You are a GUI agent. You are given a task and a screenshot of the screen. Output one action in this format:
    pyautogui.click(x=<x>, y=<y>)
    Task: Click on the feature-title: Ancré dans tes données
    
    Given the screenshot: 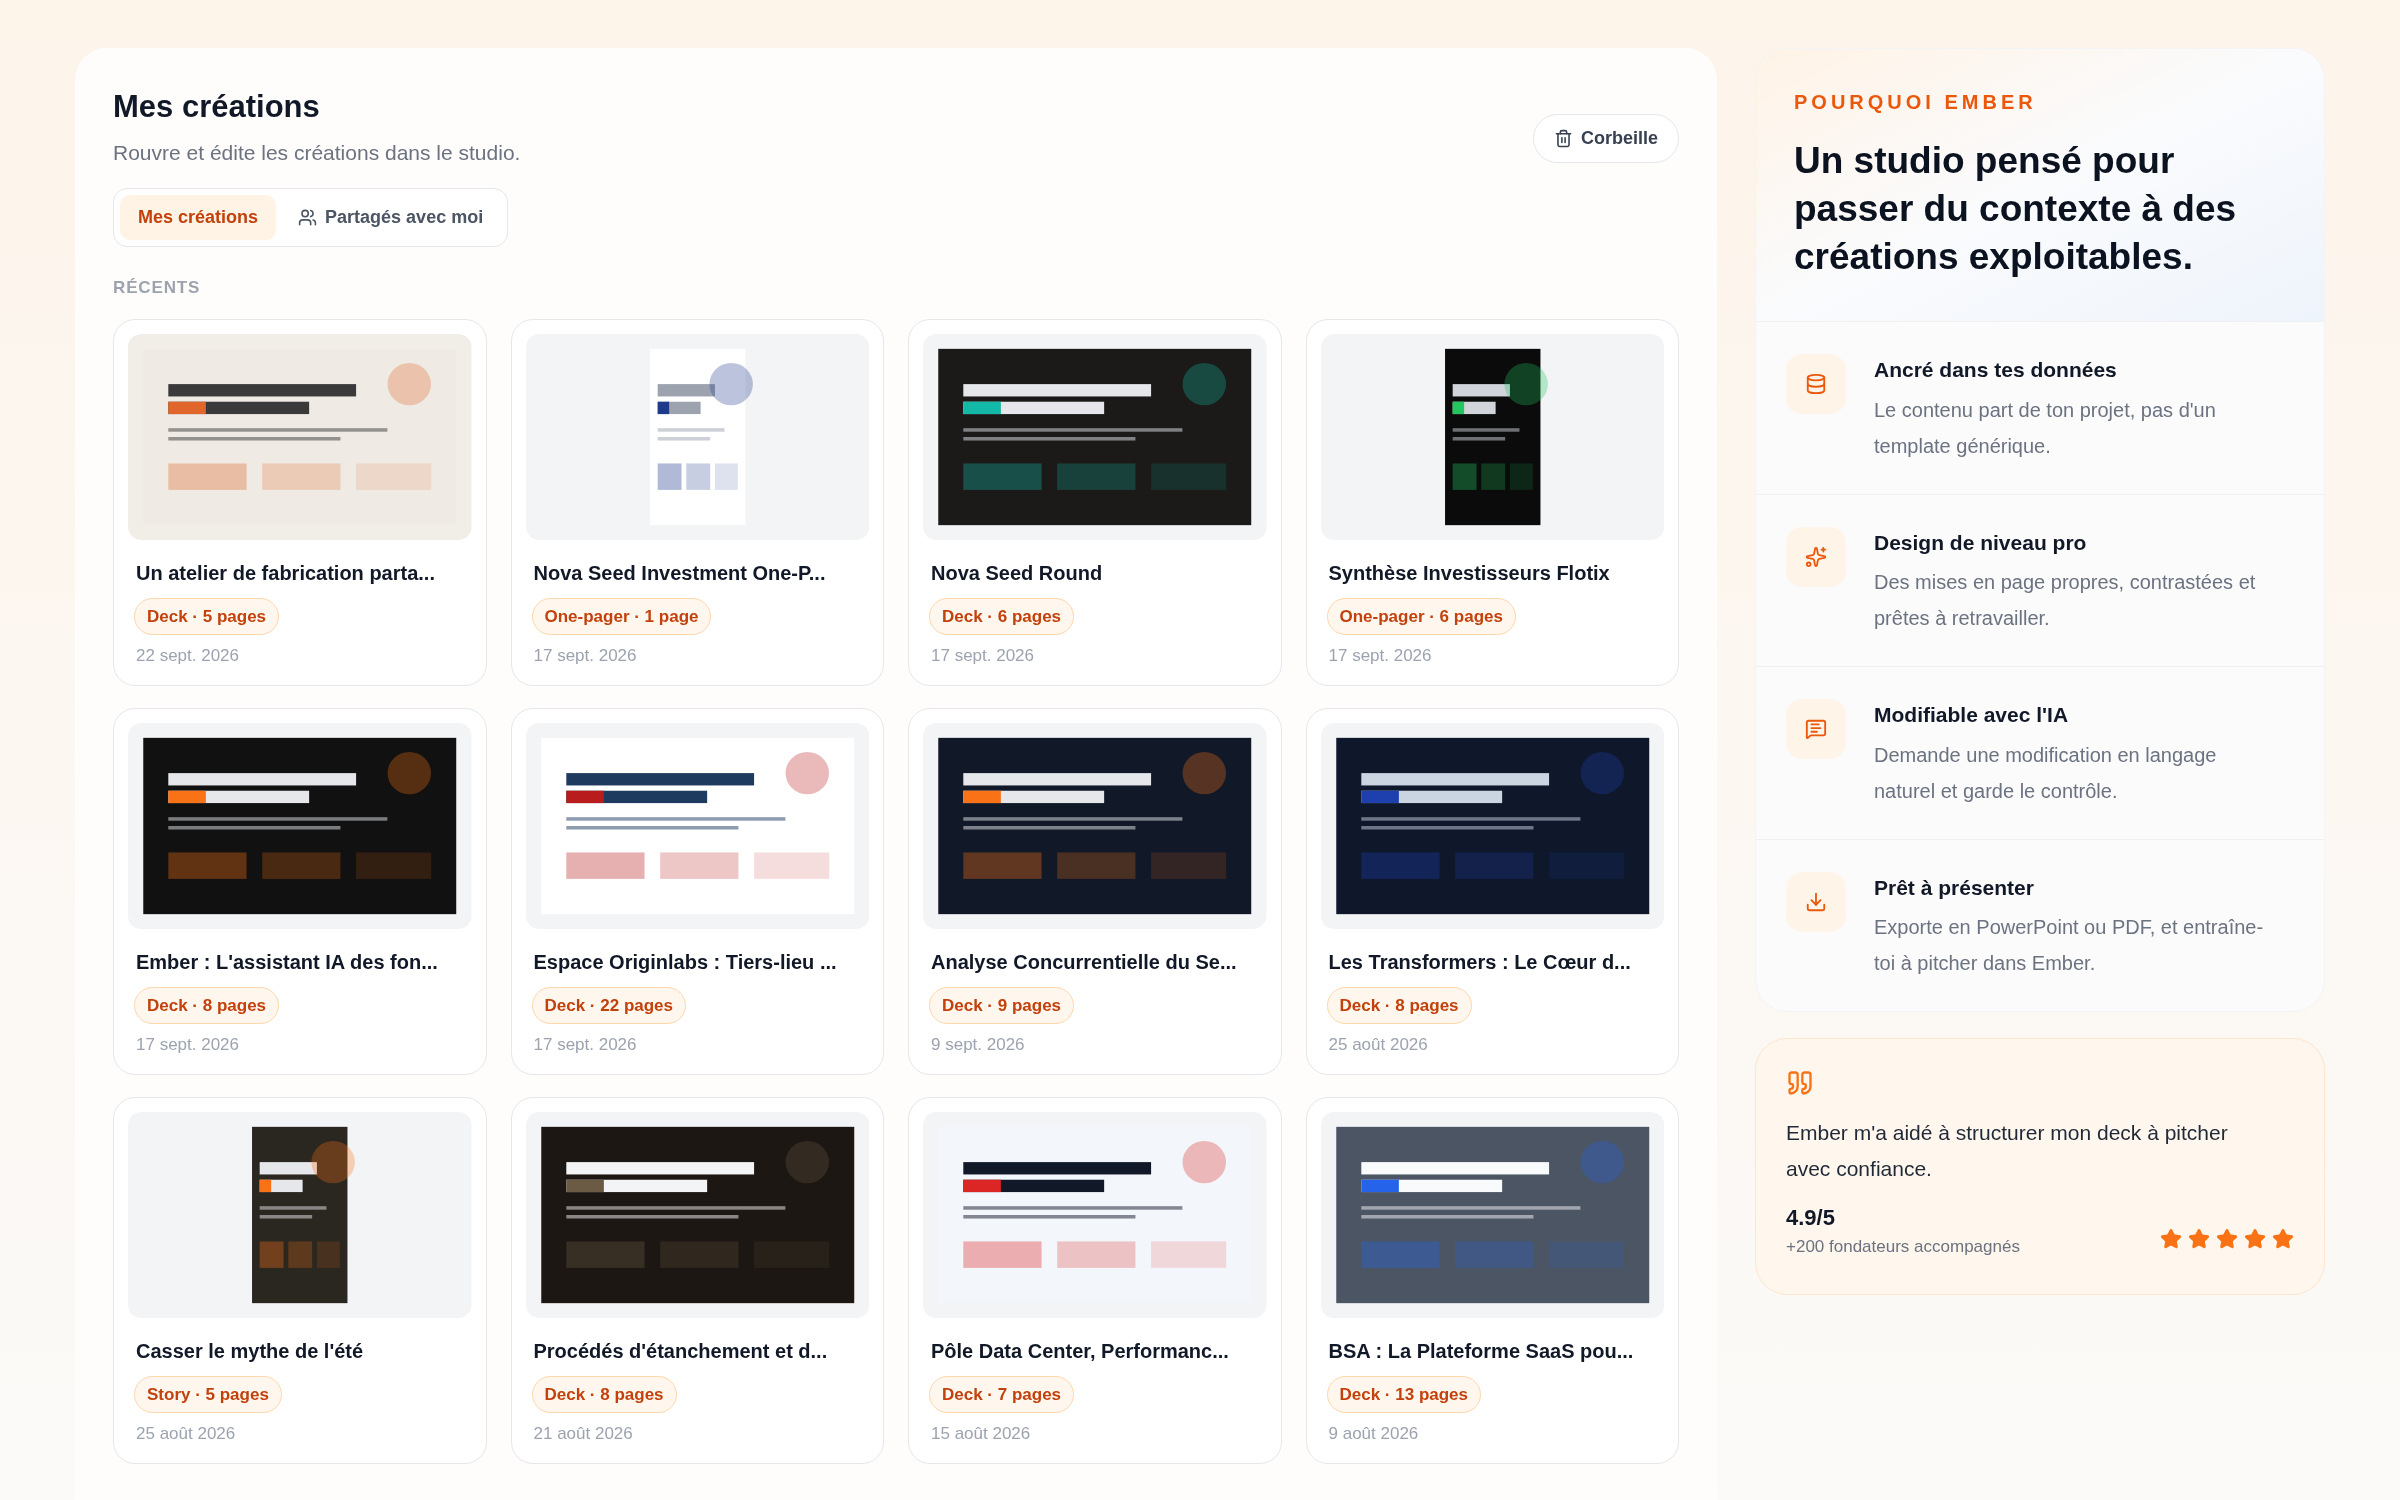 What is the action you would take?
    pyautogui.click(x=1996, y=370)
    